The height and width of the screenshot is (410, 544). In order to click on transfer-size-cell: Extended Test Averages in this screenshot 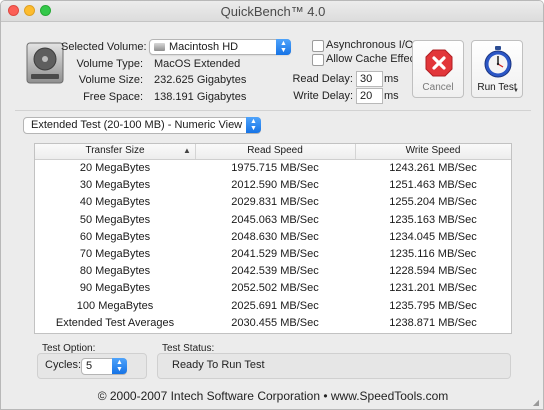, I will do `click(115, 322)`.